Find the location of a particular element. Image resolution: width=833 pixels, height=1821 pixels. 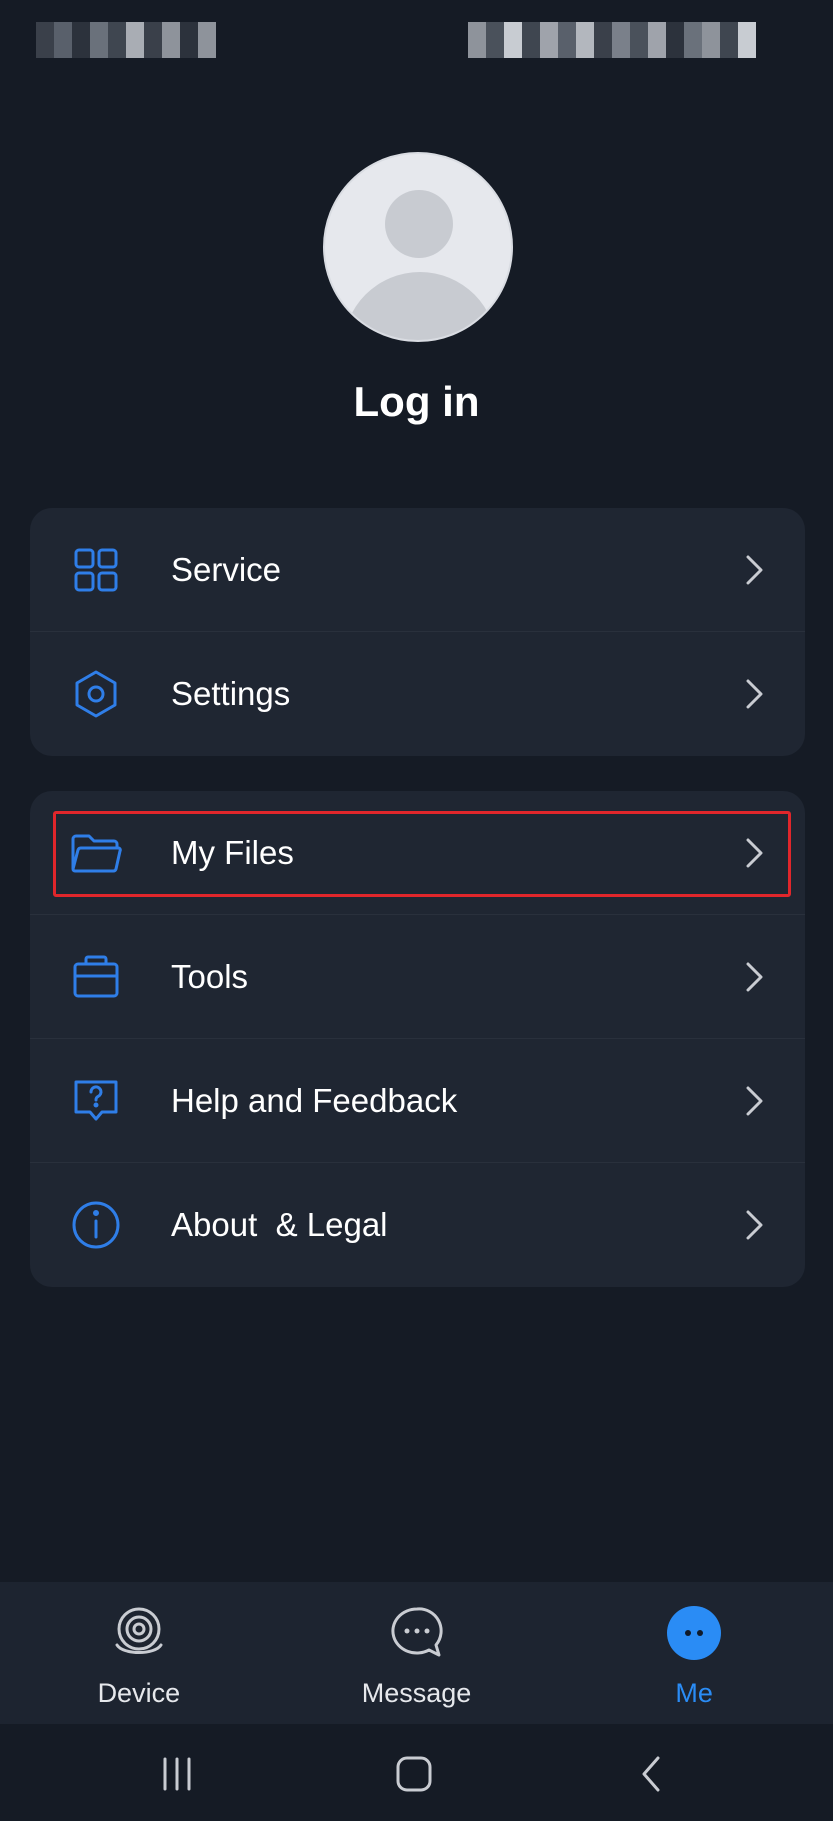

grid-icon is located at coordinates (96, 570).